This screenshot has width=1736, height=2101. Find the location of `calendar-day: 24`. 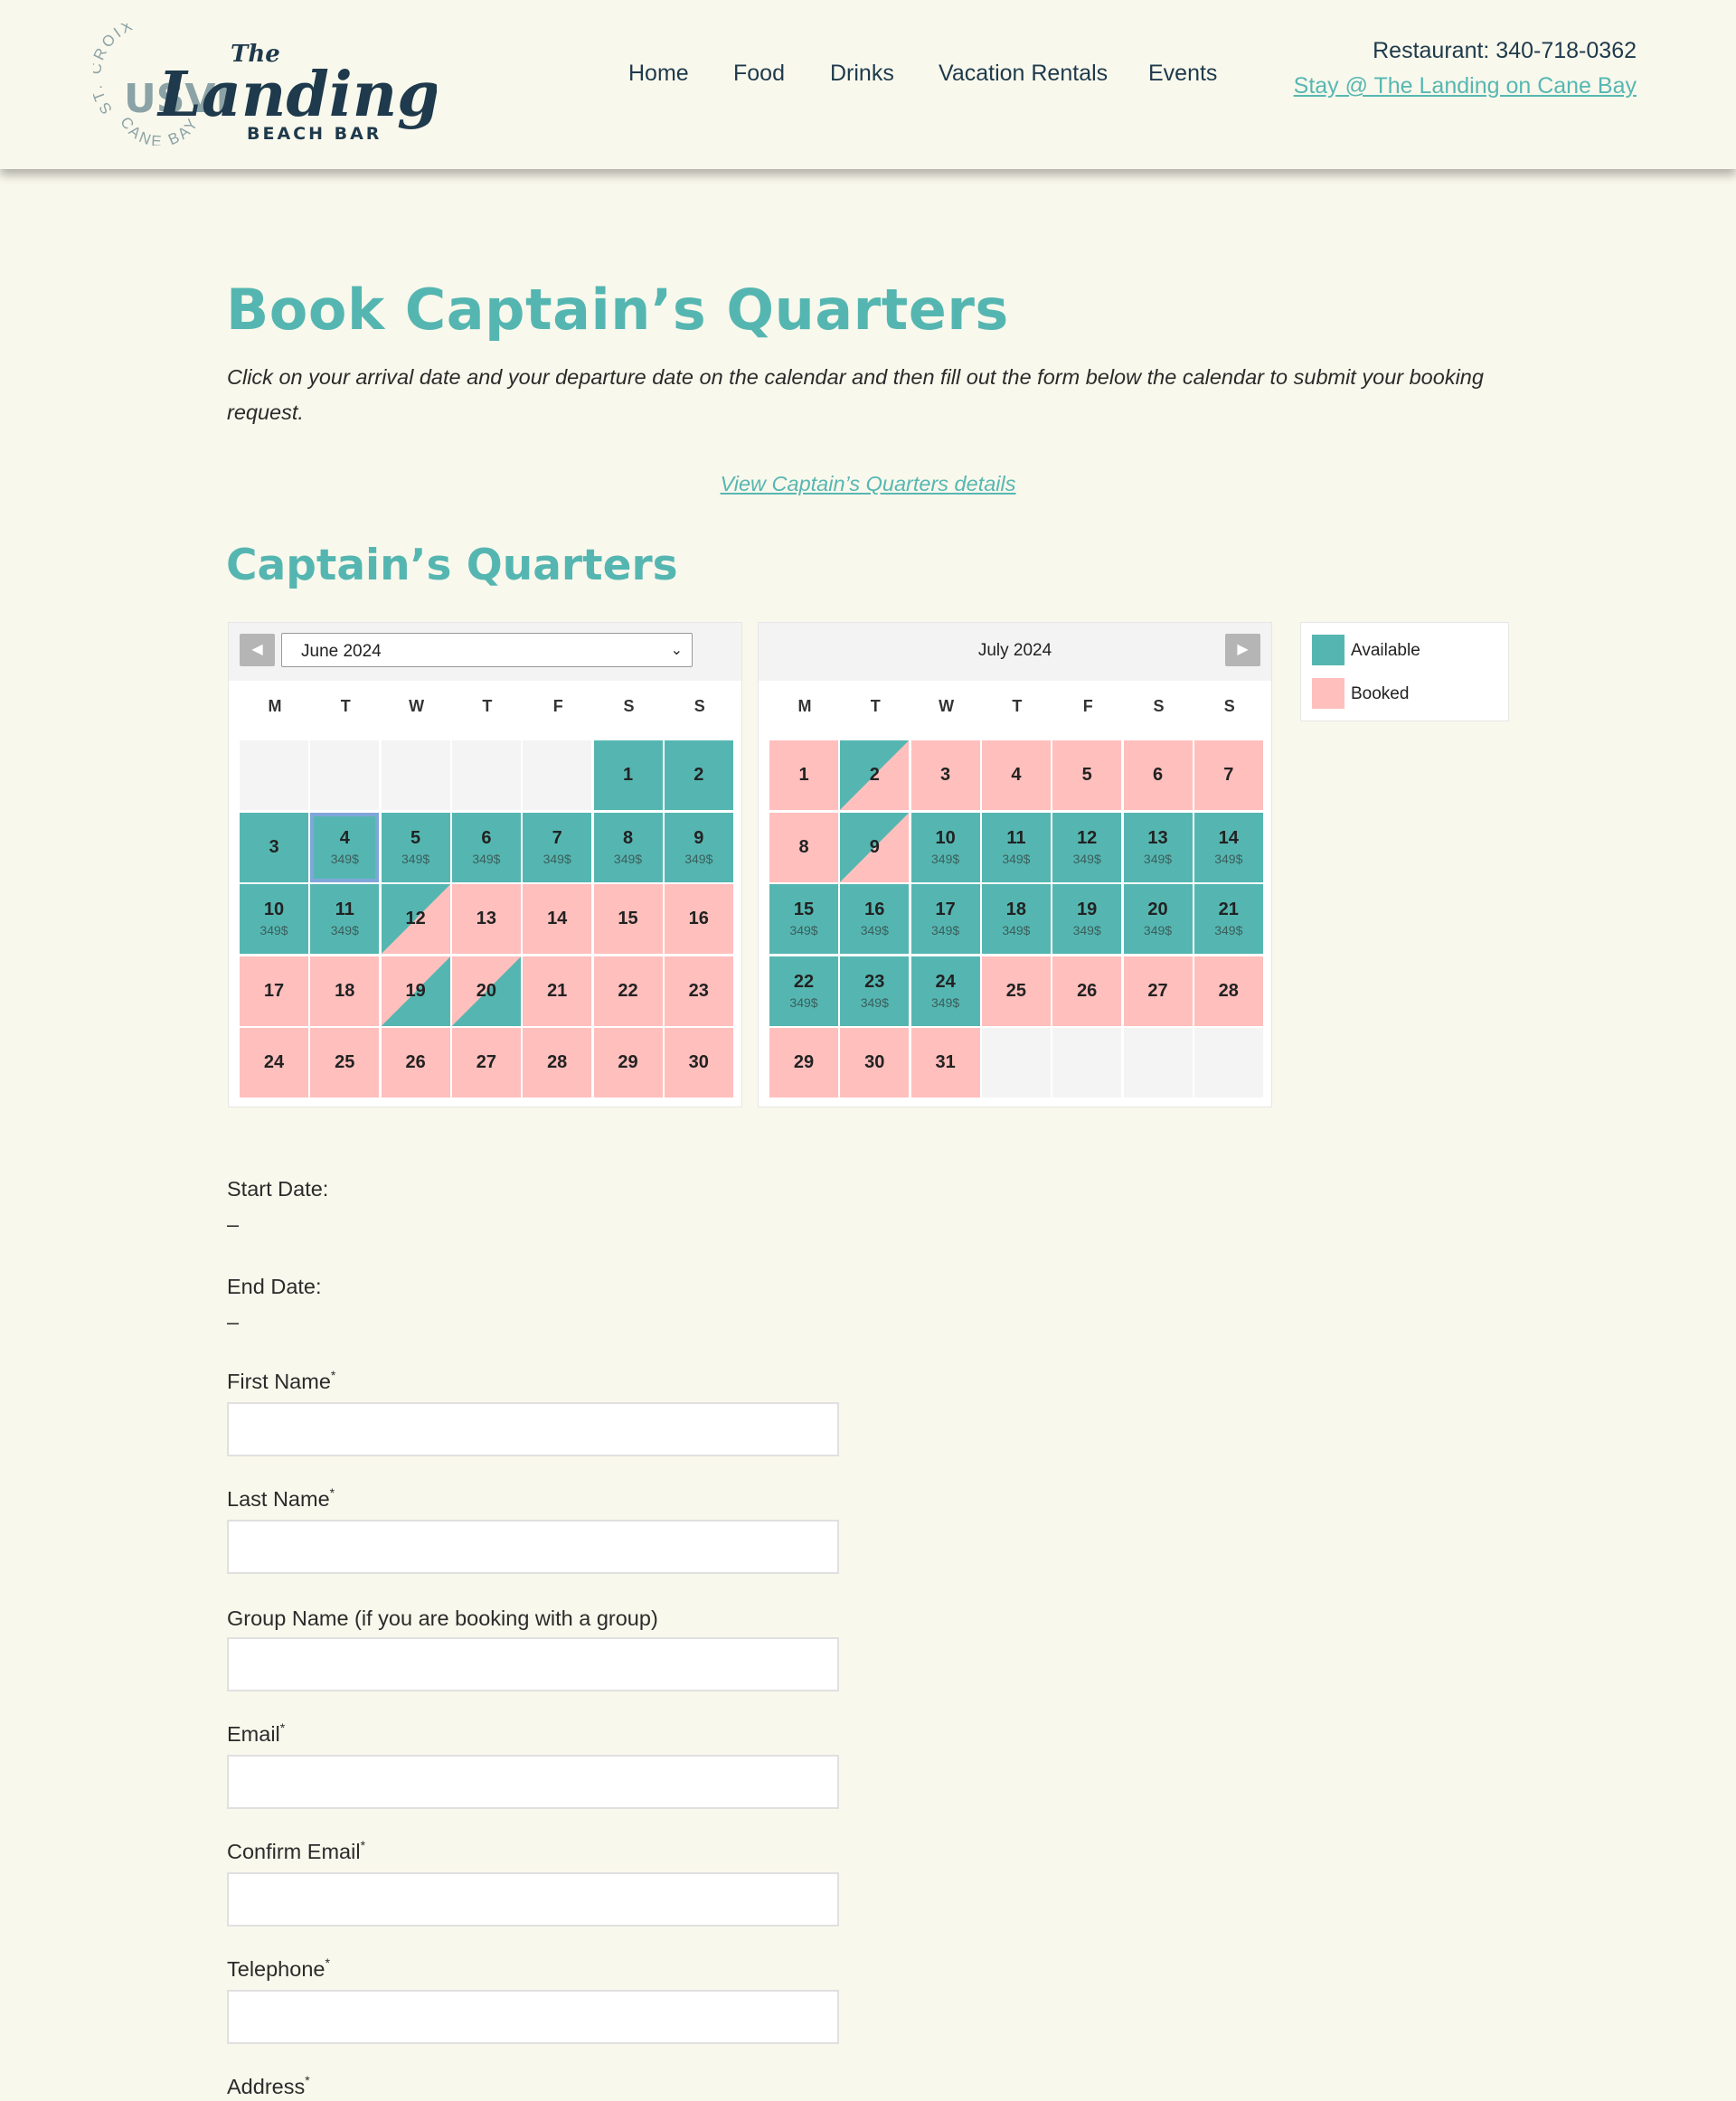

calendar-day: 24 is located at coordinates (274, 1063).